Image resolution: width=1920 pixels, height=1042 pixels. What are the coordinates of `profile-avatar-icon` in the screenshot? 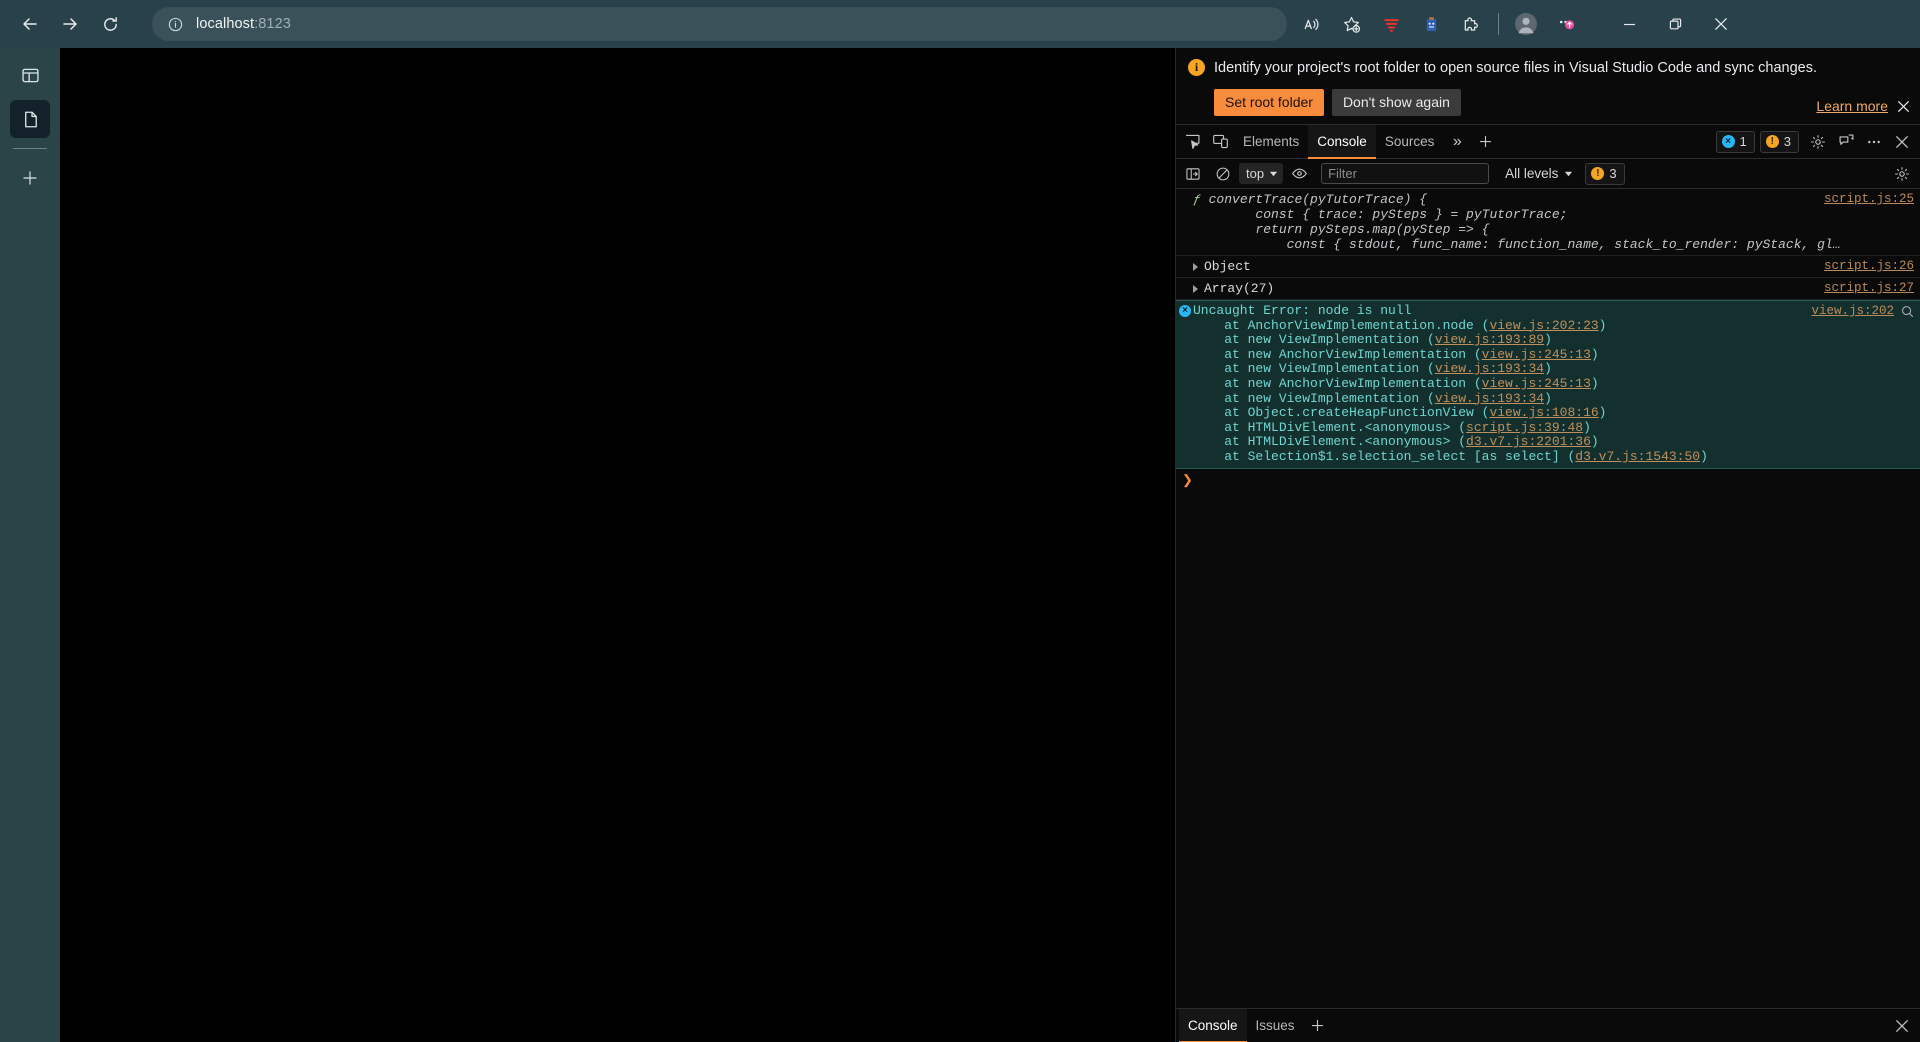 It's located at (1526, 24).